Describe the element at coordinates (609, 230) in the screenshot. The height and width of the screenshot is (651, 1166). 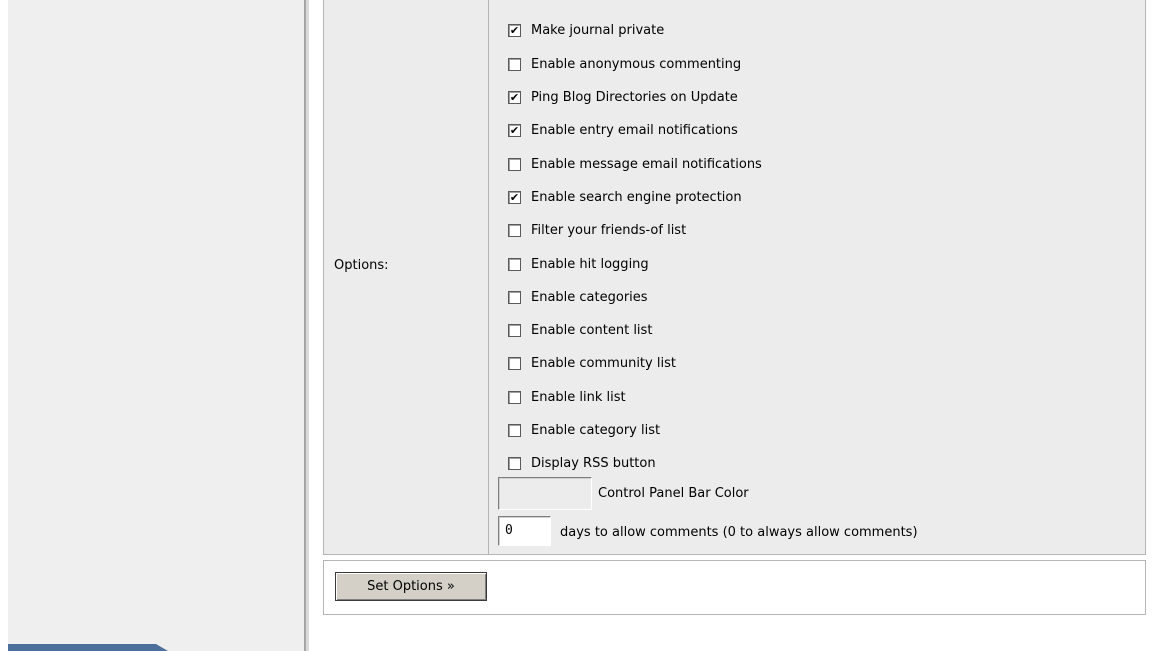
I see `option-label: Filter your friends-of list` at that location.